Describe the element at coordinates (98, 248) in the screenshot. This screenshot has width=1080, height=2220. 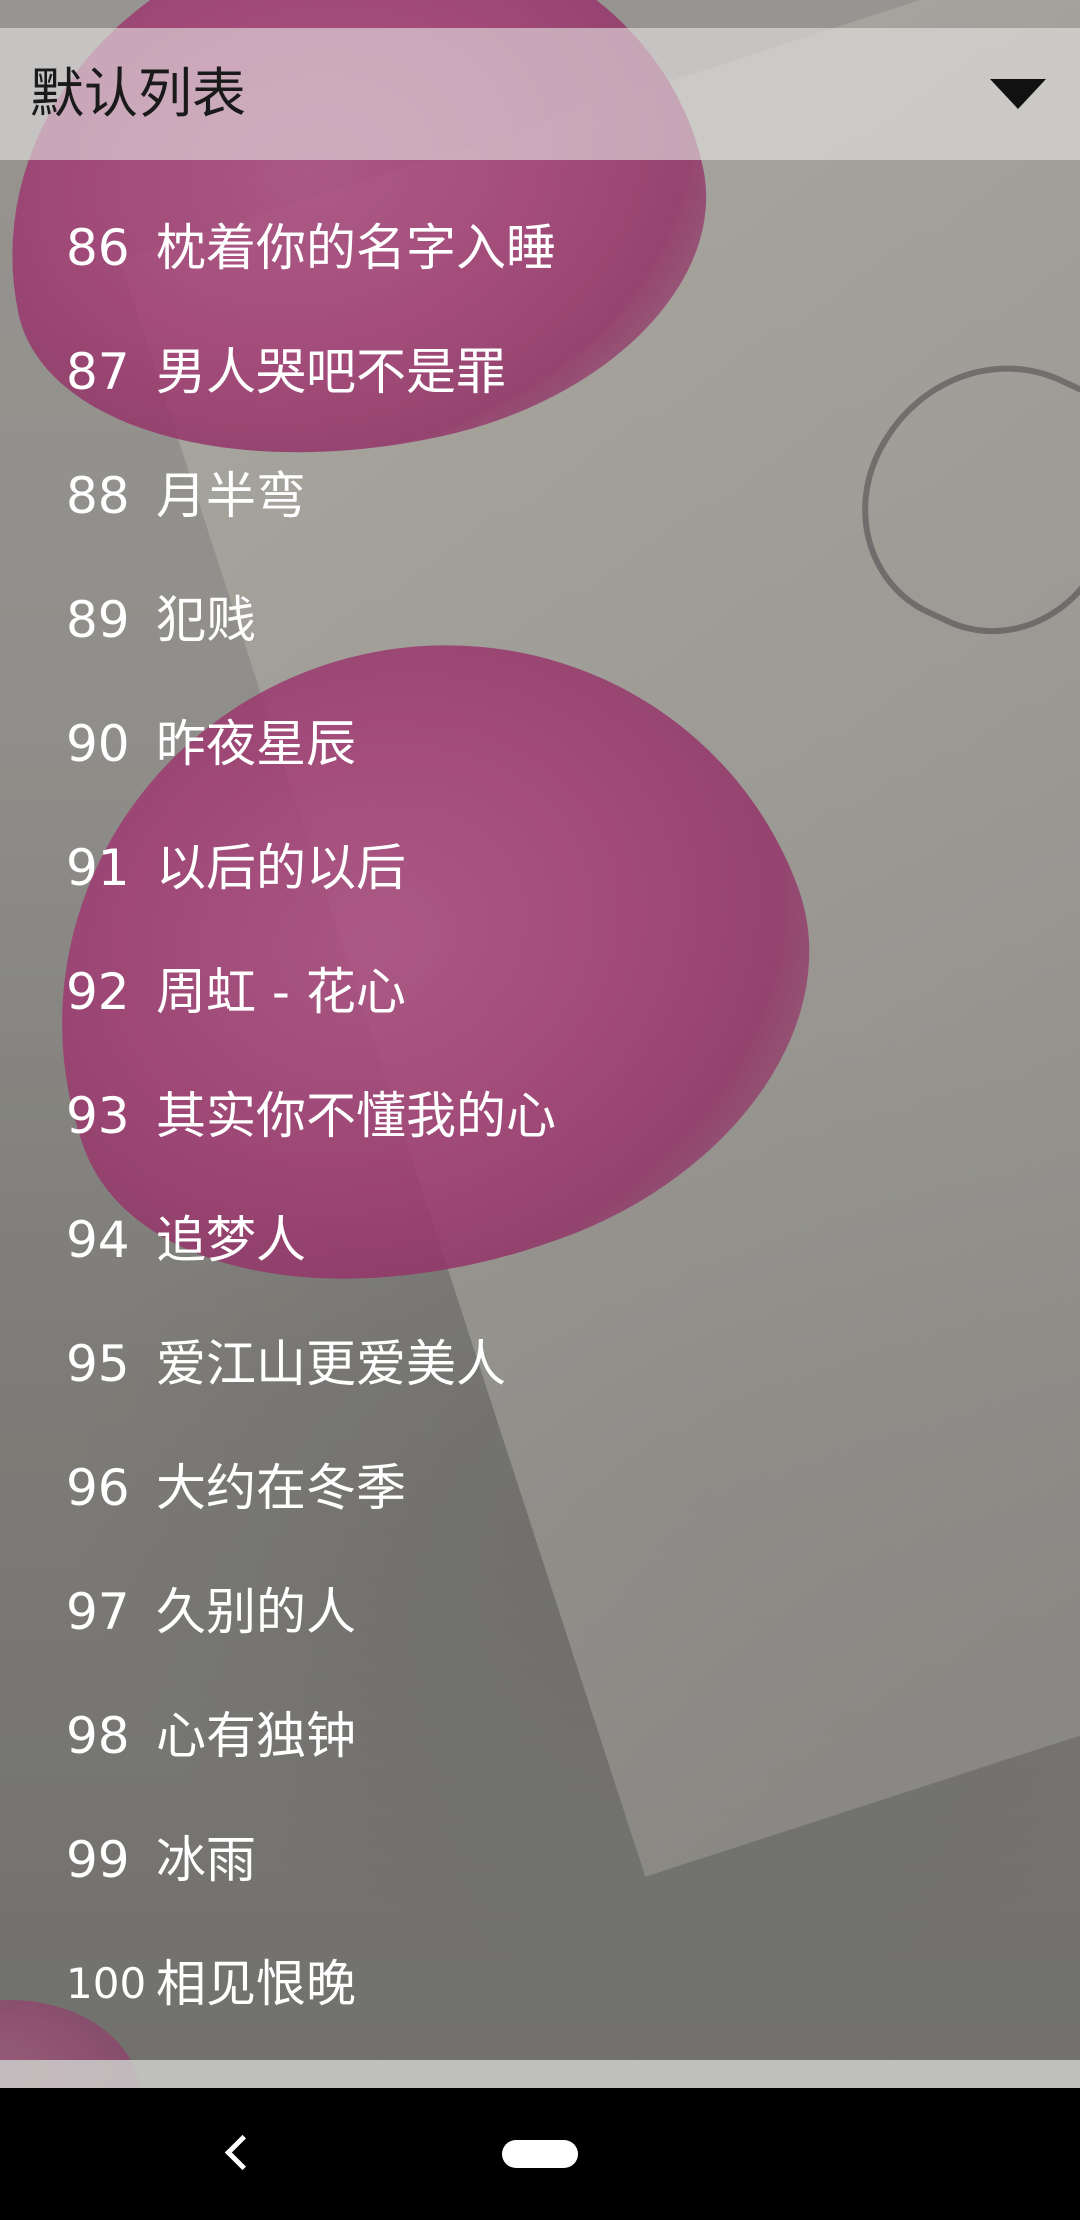
I see `song-number: 86` at that location.